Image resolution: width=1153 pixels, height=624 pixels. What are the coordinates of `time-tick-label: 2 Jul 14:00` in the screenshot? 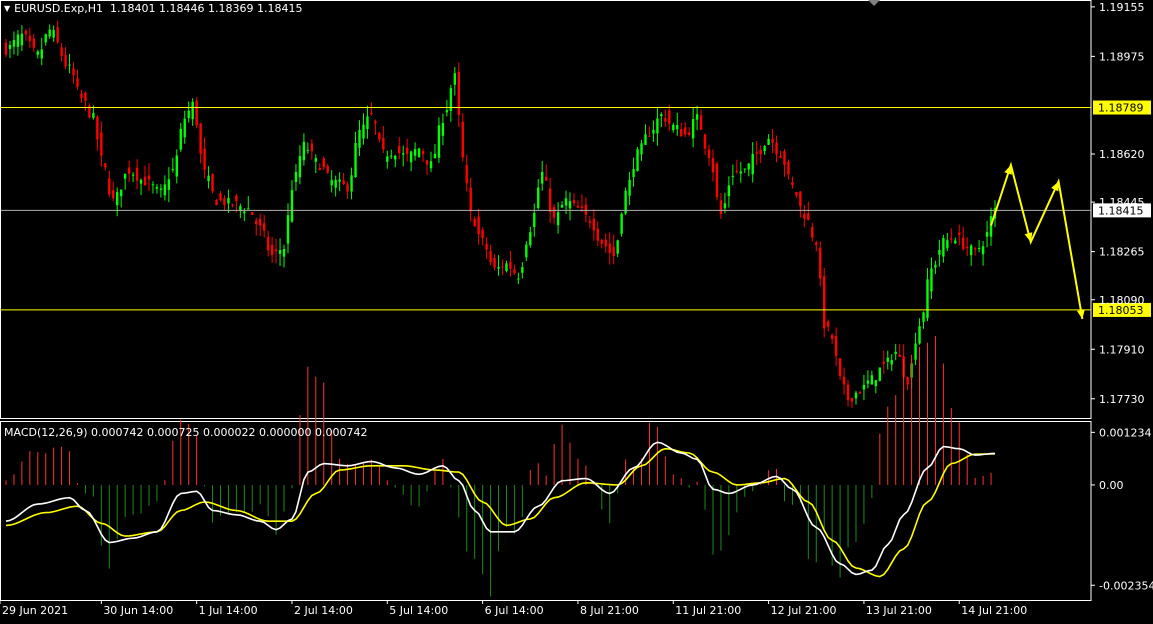 It's located at (323, 610).